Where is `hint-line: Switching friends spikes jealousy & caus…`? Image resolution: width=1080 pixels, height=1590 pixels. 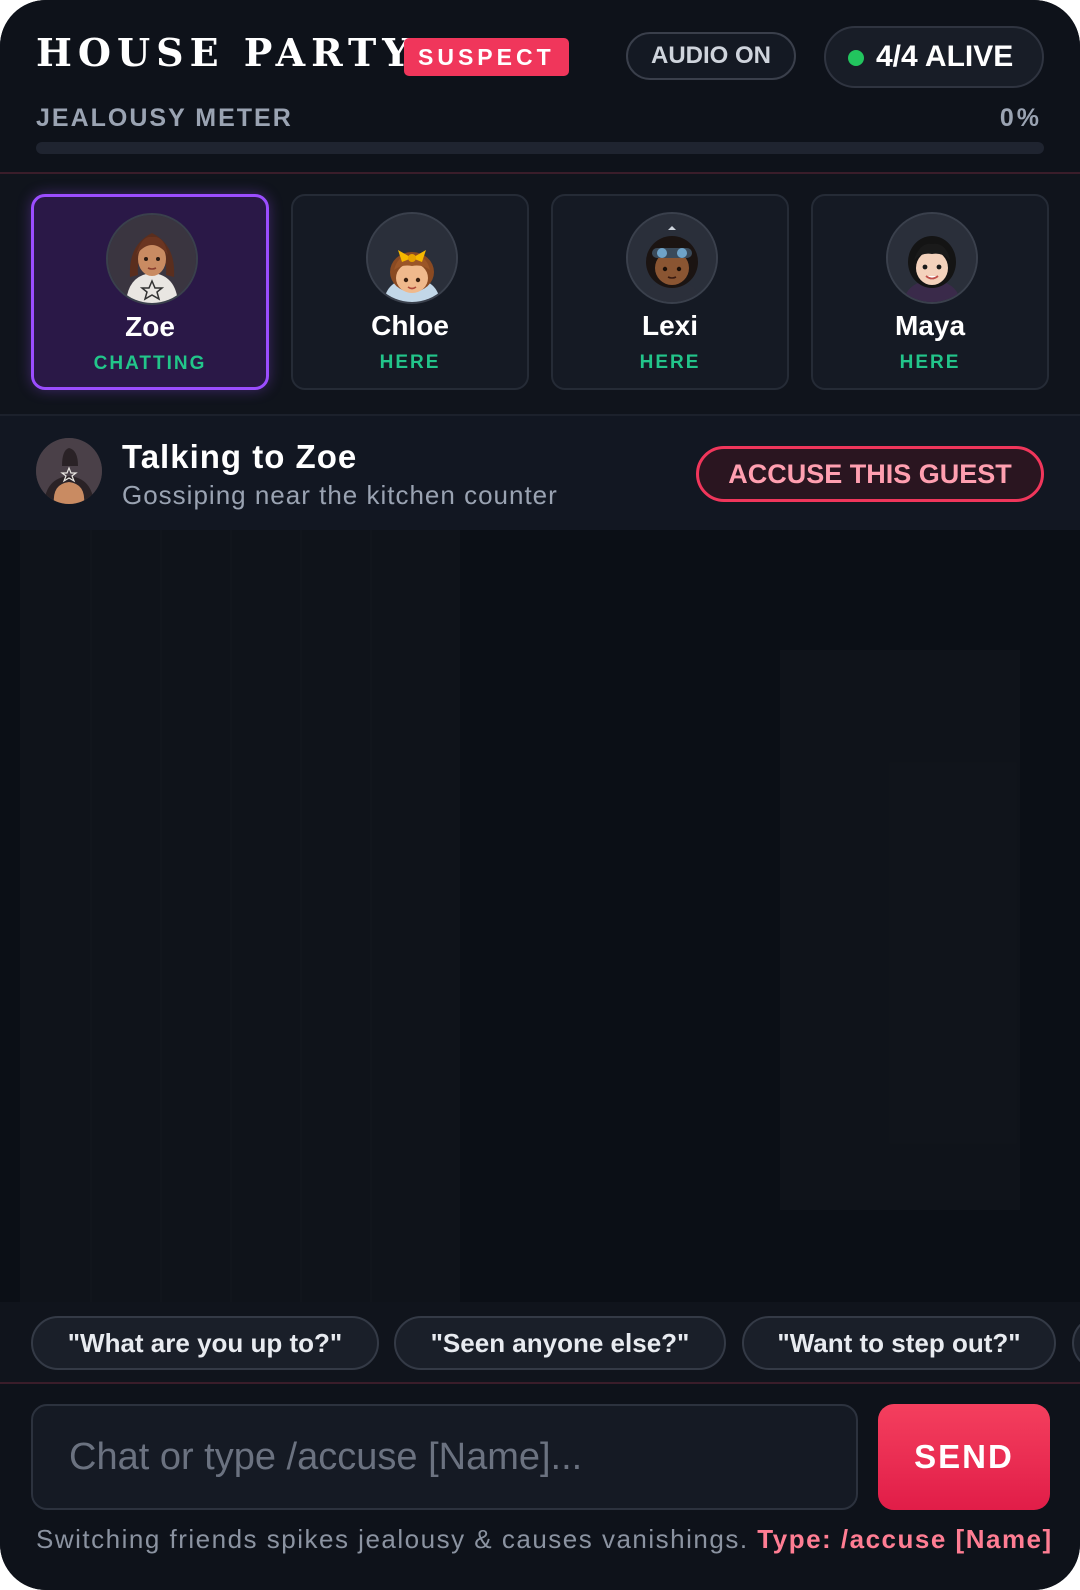 hint-line: Switching friends spikes jealousy & caus… is located at coordinates (544, 1539).